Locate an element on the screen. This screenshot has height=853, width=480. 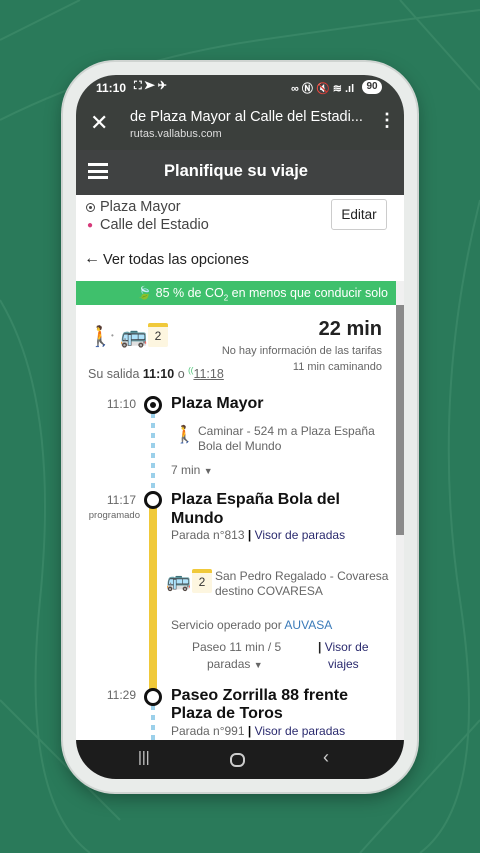
app-header: Planifique su viaje is located at coordinates (240, 172).